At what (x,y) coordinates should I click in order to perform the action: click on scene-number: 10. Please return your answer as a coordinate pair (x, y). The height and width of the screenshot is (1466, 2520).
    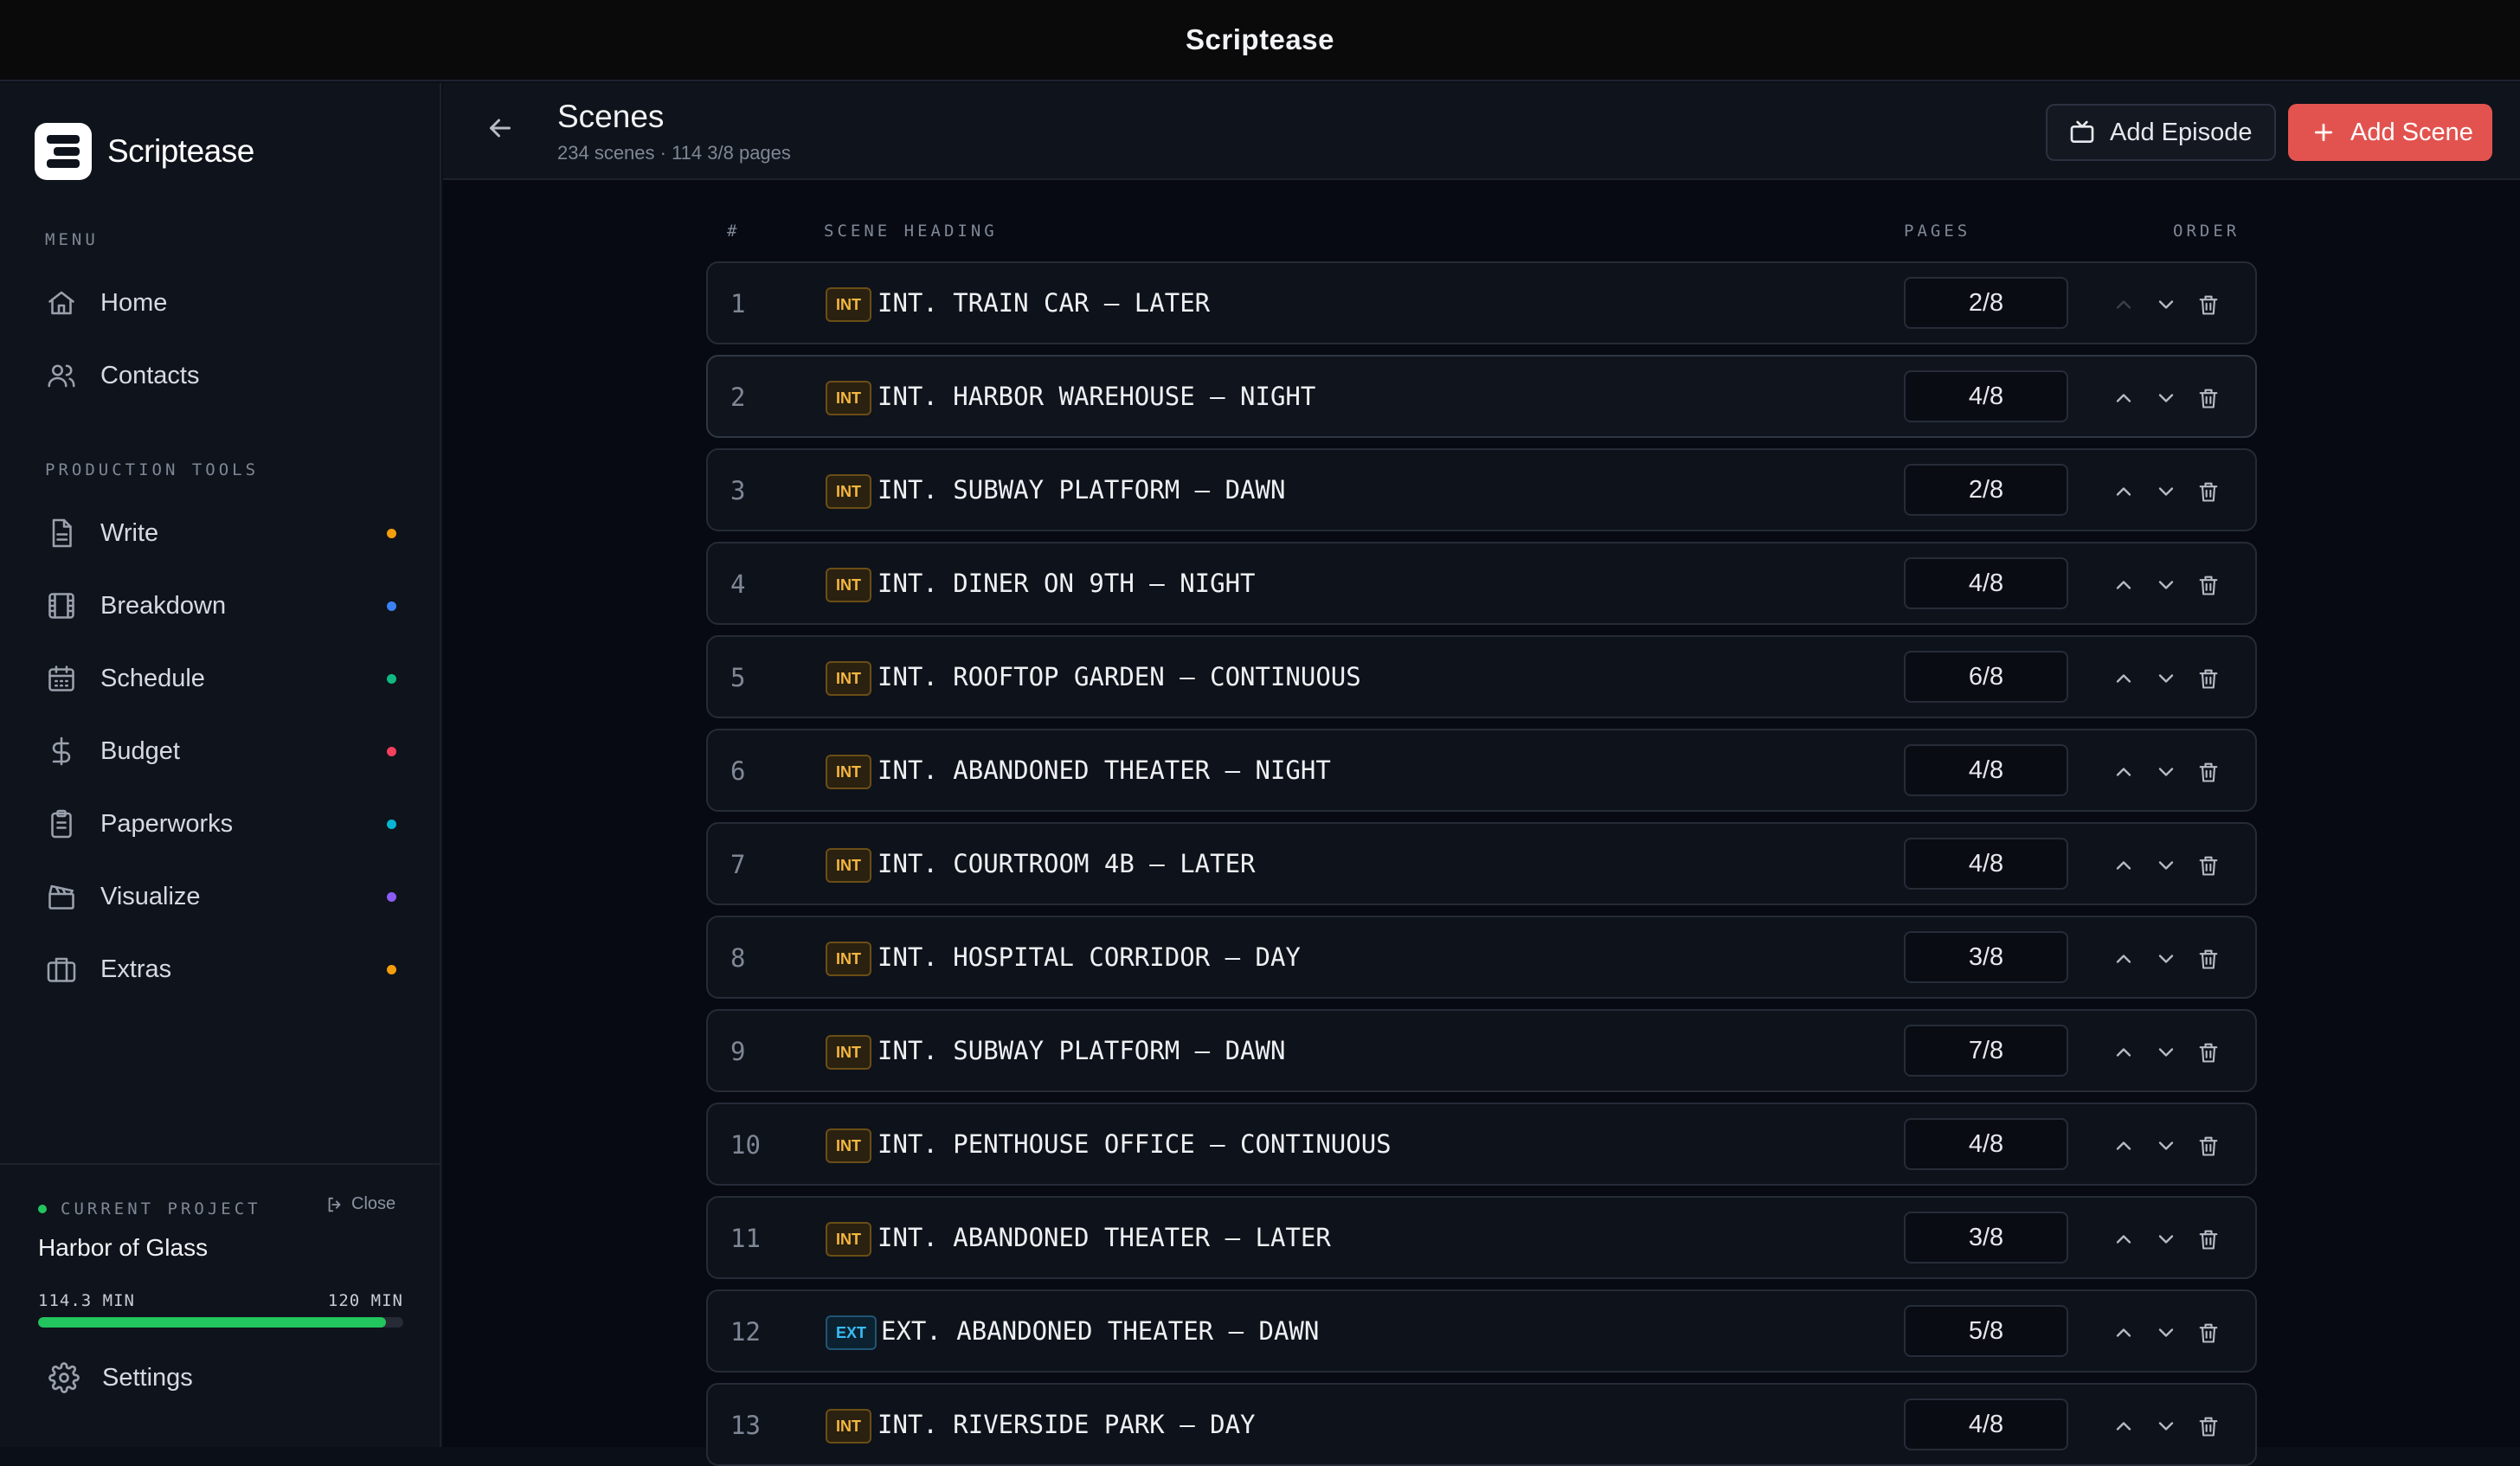
    Looking at the image, I should click on (745, 1145).